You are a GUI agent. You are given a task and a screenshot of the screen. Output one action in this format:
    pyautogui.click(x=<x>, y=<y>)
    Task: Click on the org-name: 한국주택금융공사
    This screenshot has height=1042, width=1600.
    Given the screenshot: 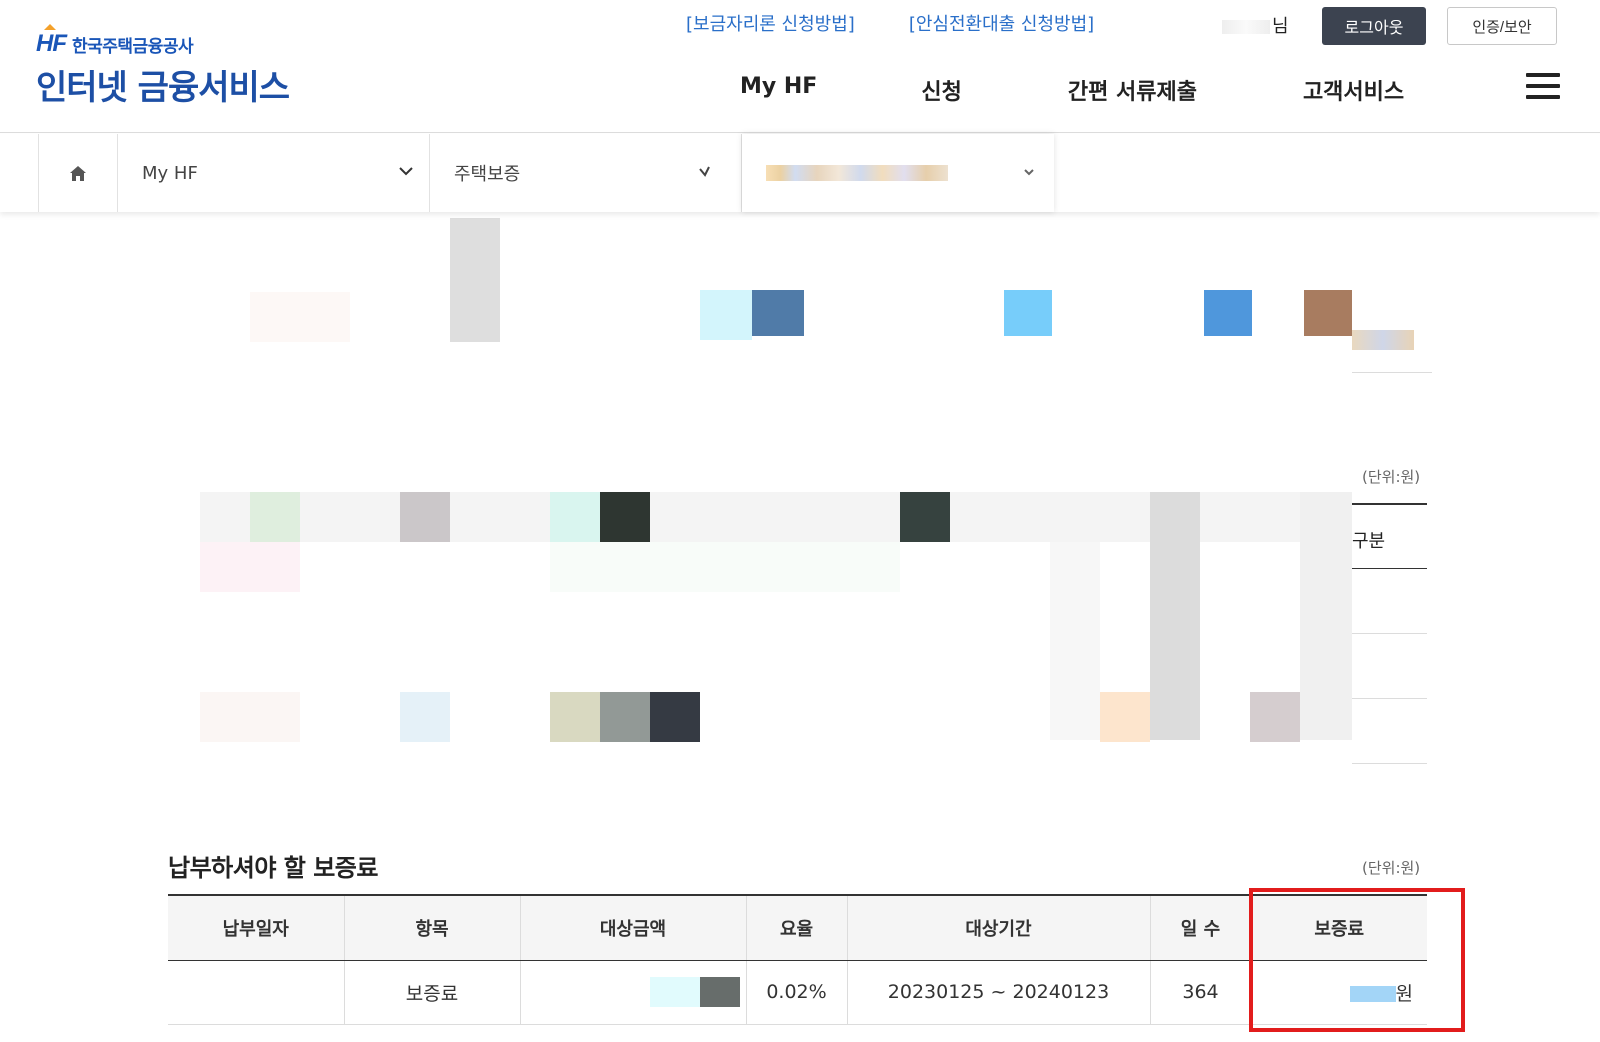 What is the action you would take?
    pyautogui.click(x=133, y=46)
    